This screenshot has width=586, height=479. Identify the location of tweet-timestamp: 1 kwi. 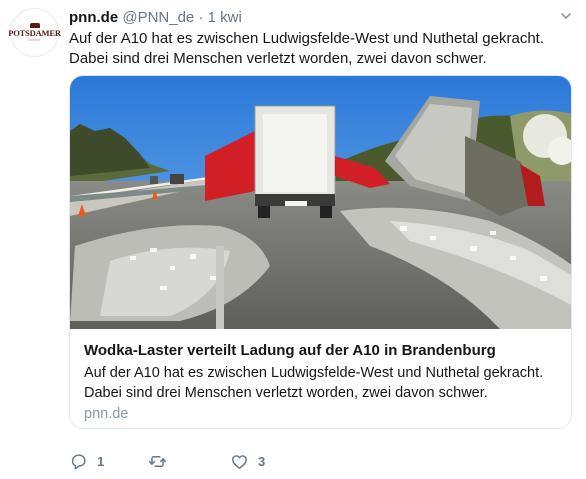
(225, 17).